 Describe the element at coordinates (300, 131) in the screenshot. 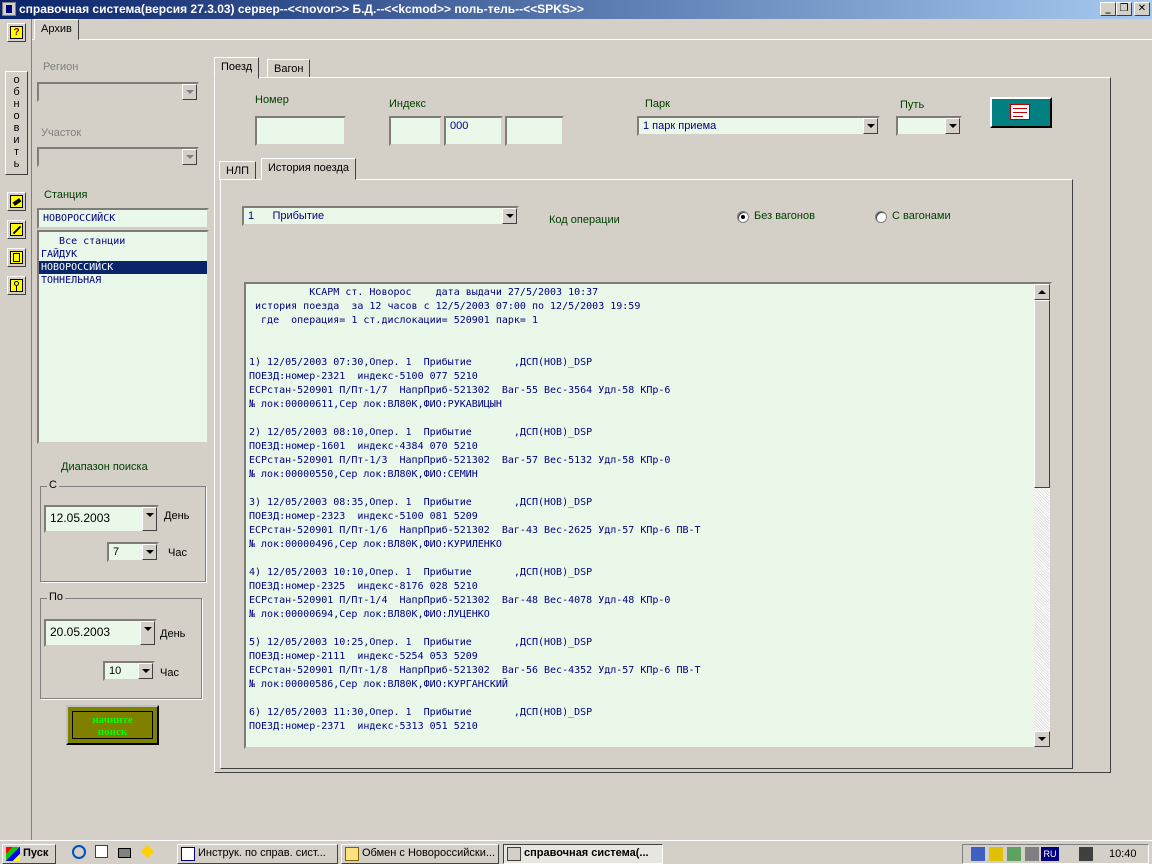

I see `number-input` at that location.